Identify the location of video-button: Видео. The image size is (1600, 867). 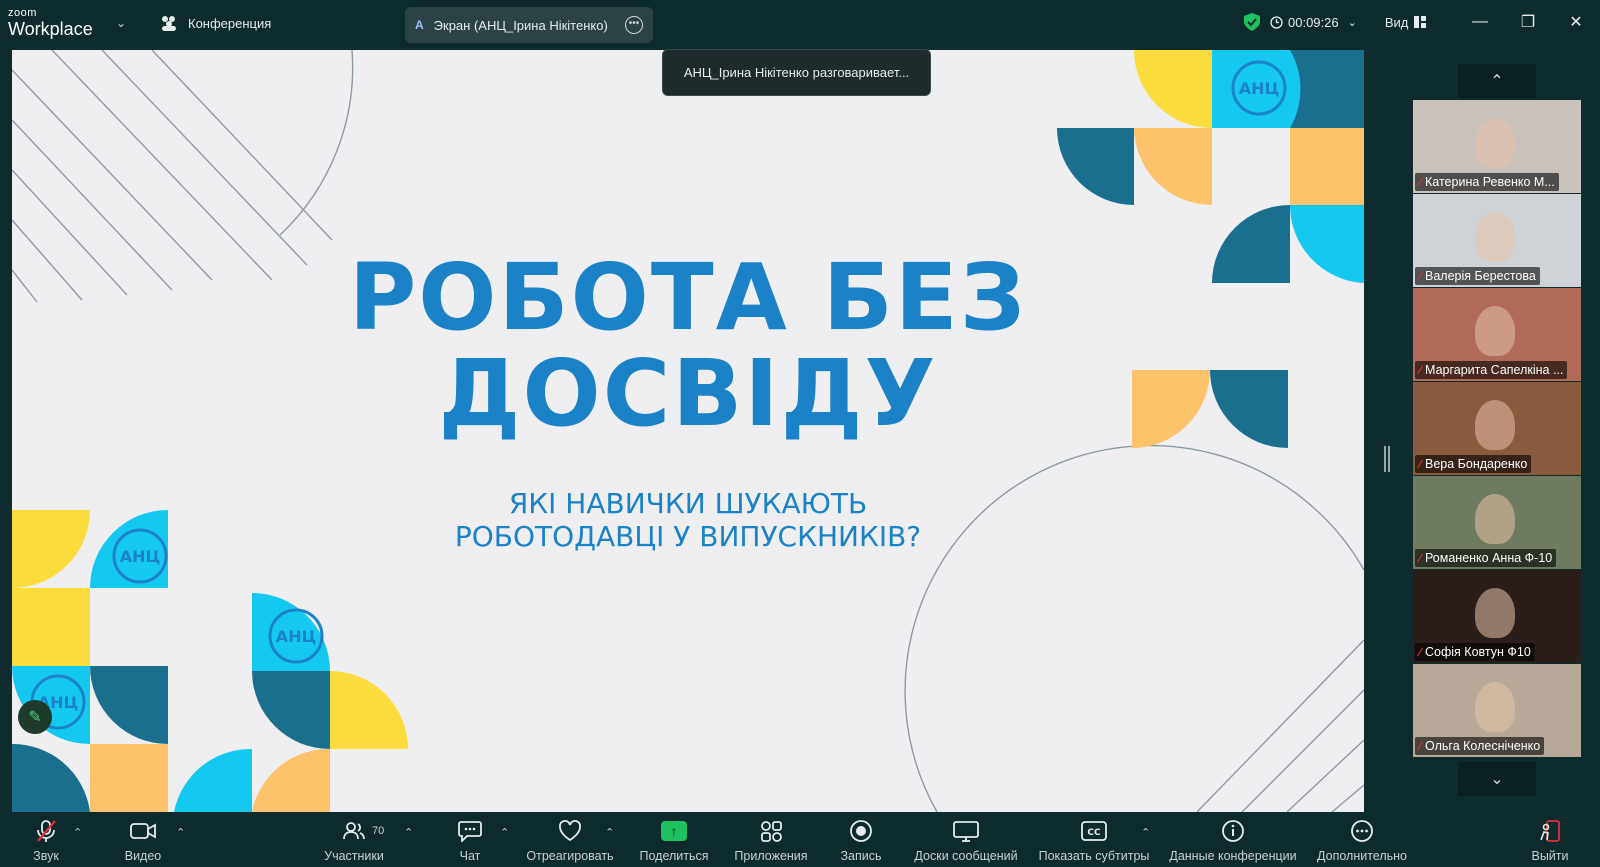
(143, 841).